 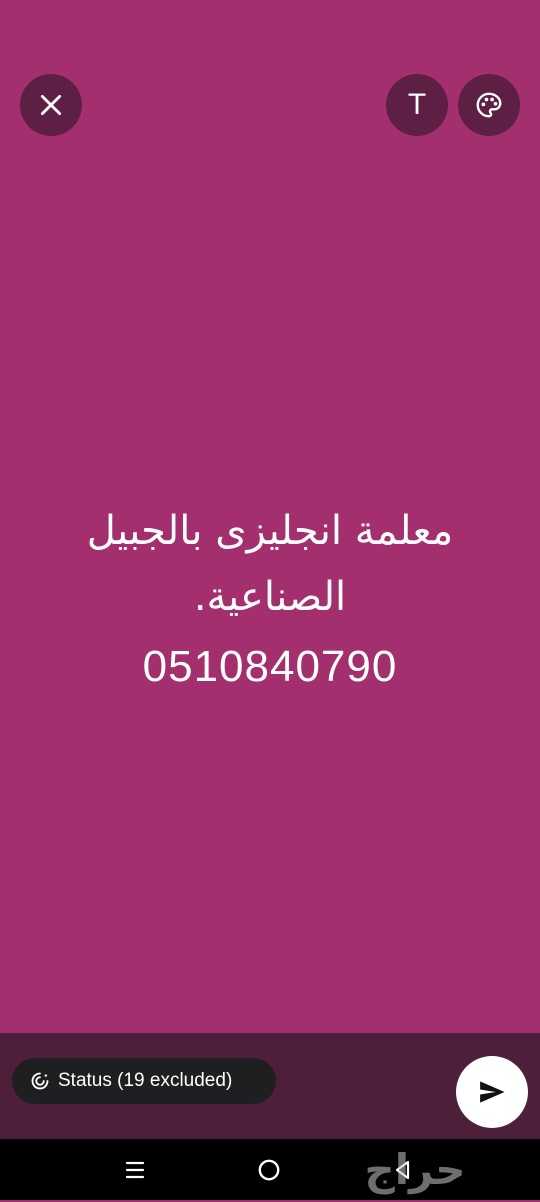 What do you see at coordinates (40, 1081) in the screenshot?
I see `status-ring-icon` at bounding box center [40, 1081].